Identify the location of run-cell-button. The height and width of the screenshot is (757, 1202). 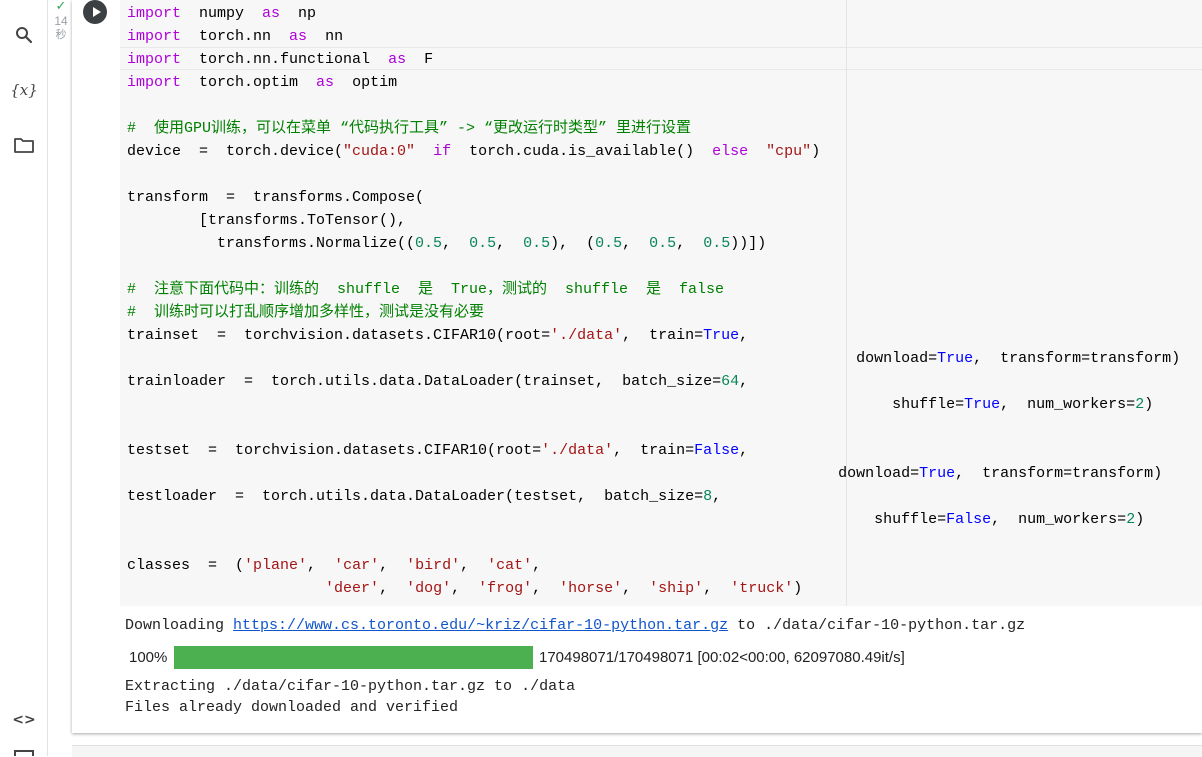
(95, 12).